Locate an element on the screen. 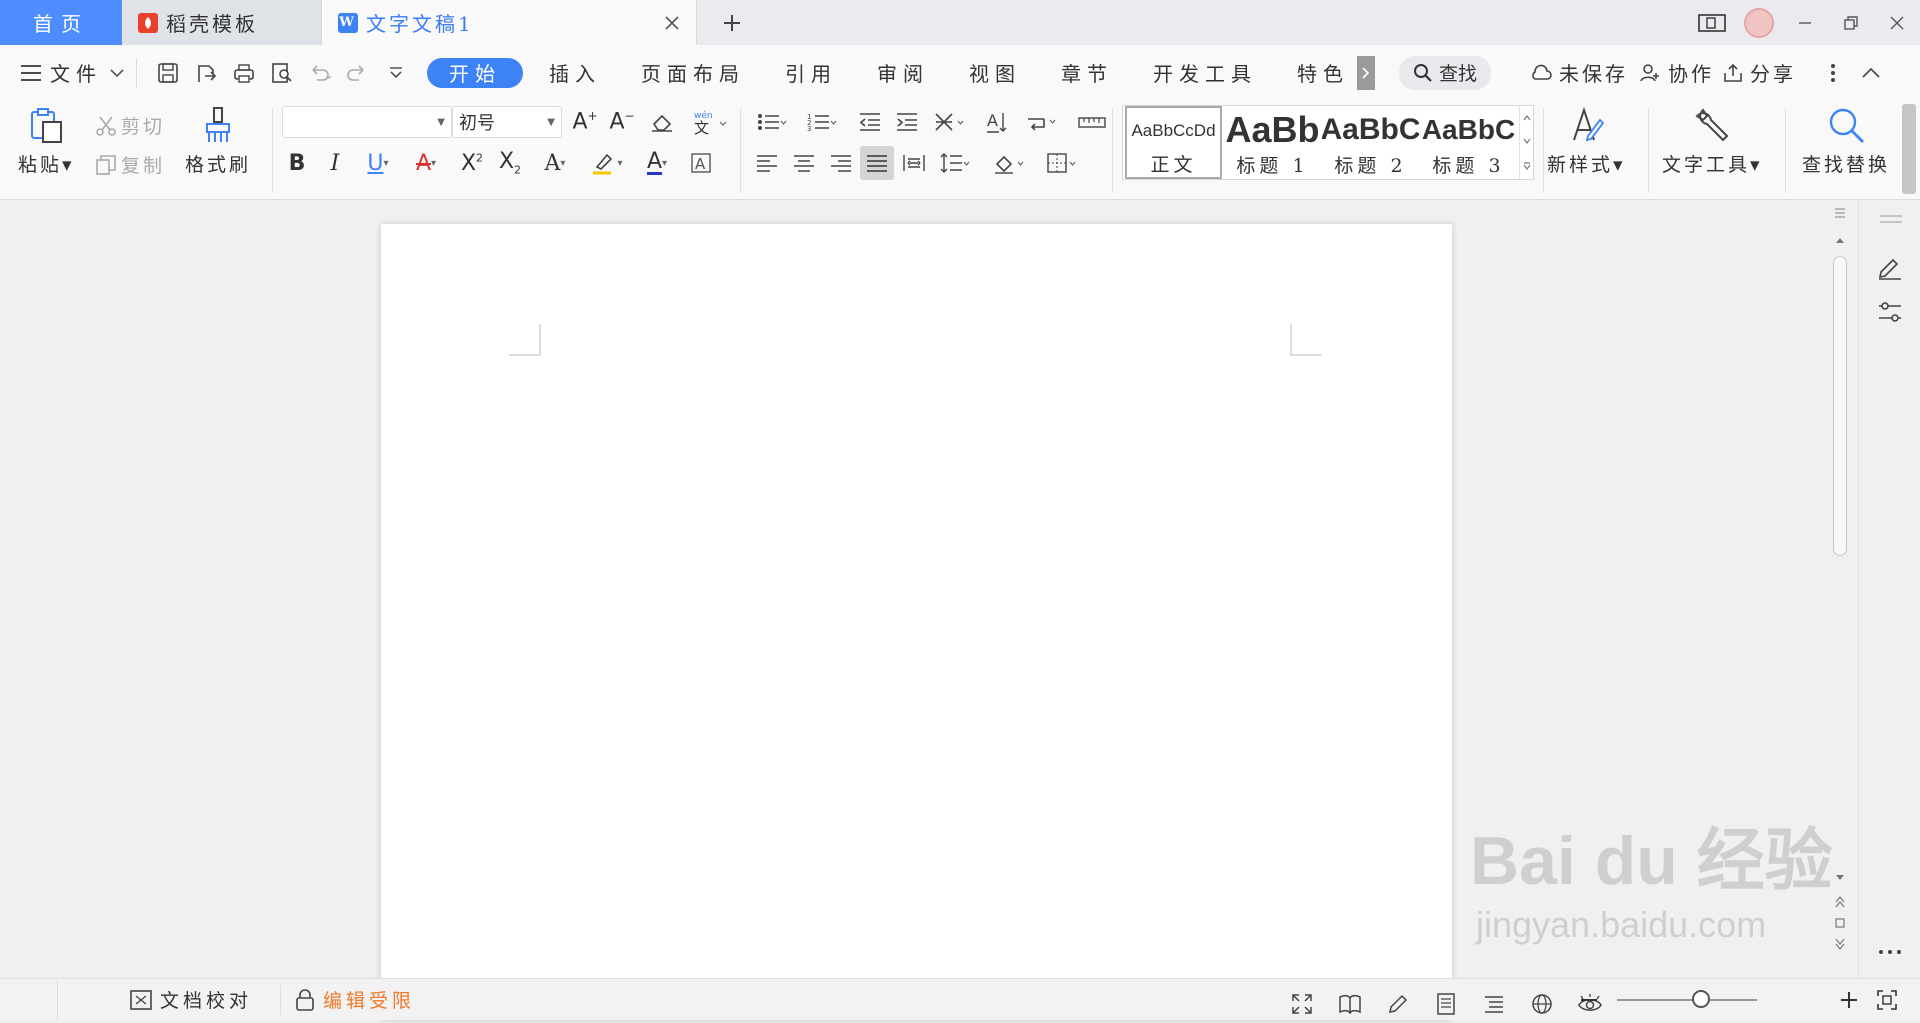 The image size is (1920, 1023). style-pane-button is located at coordinates (1890, 267).